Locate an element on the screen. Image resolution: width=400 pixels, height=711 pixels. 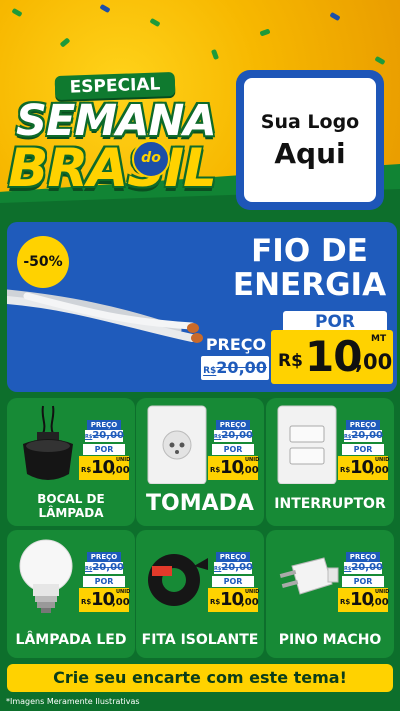
new-price: R$ 10 ,00 MT is located at coordinates (332, 357).